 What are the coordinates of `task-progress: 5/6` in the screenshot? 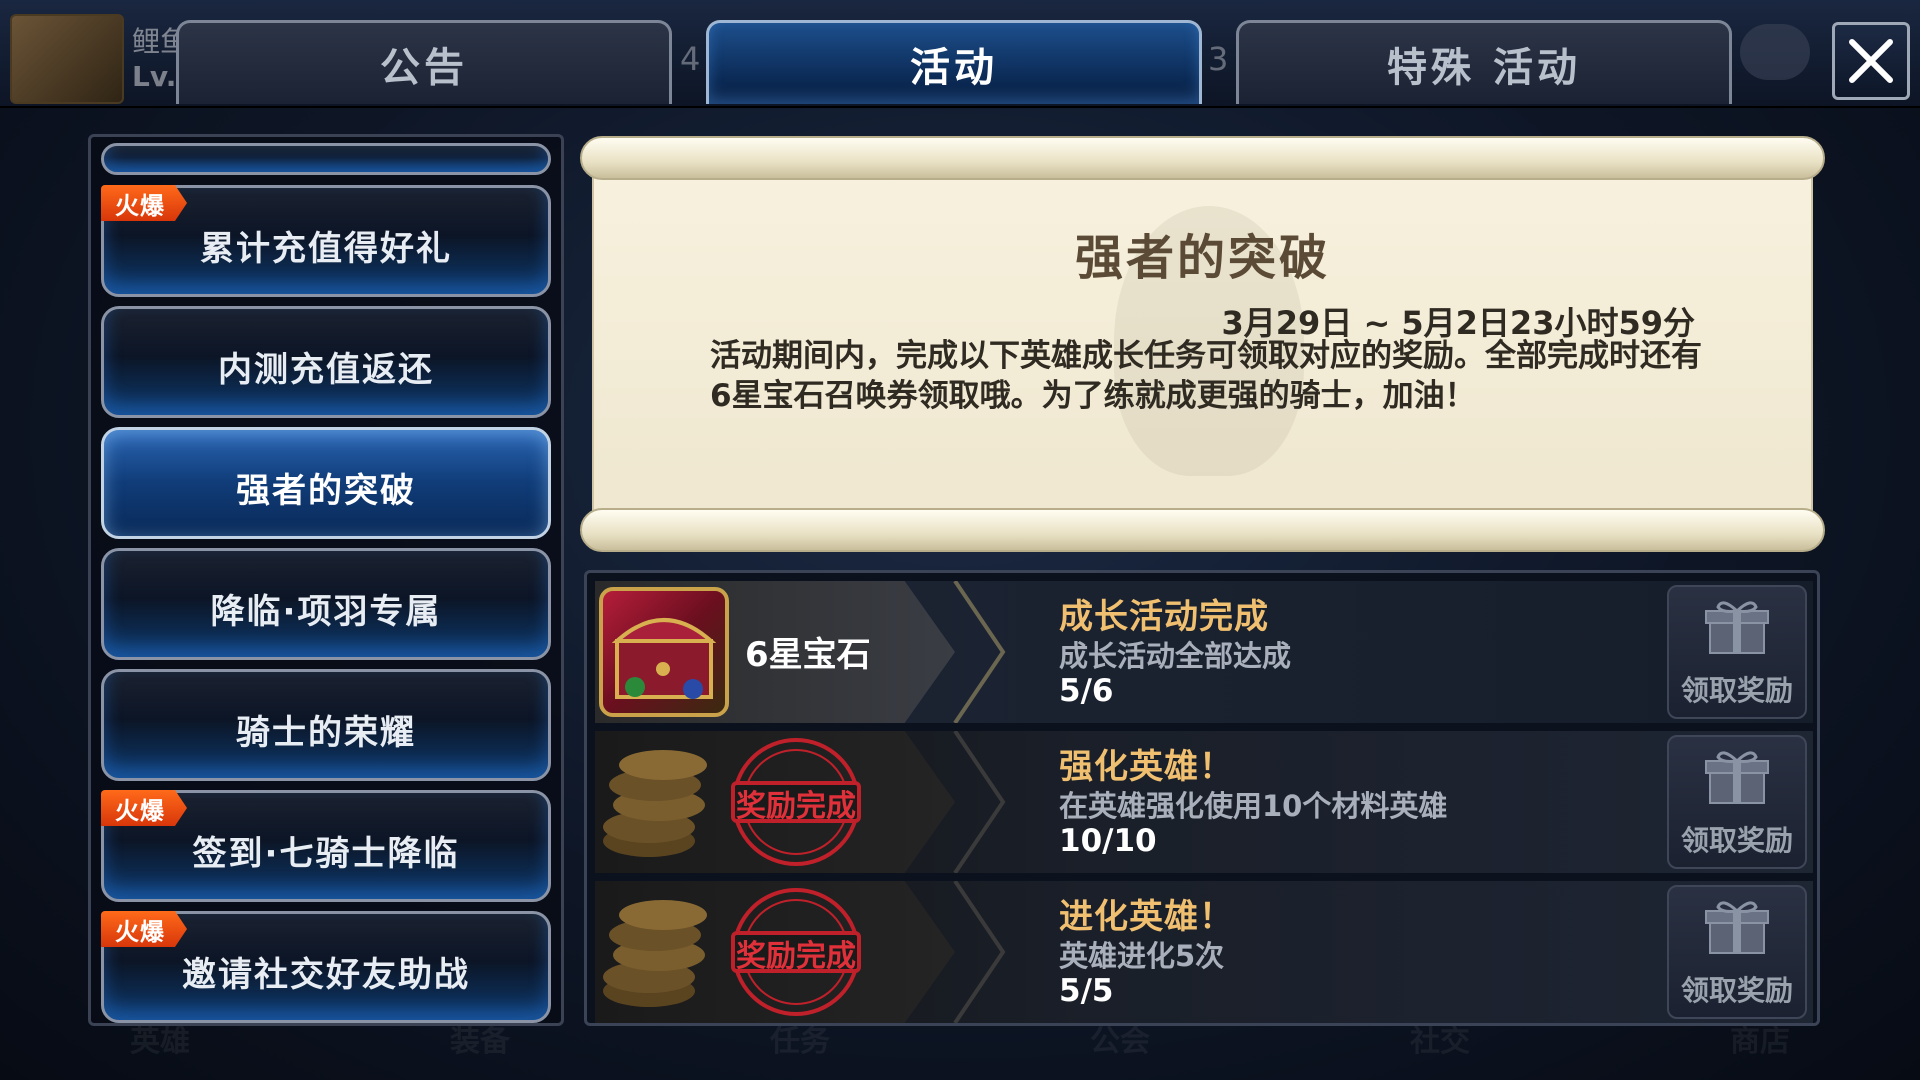 It's located at (1086, 691).